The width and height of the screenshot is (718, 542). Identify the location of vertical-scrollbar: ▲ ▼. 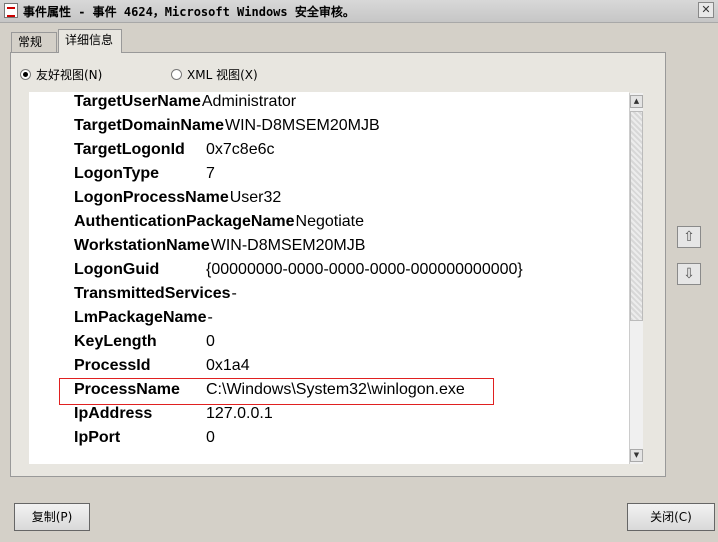
(636, 278).